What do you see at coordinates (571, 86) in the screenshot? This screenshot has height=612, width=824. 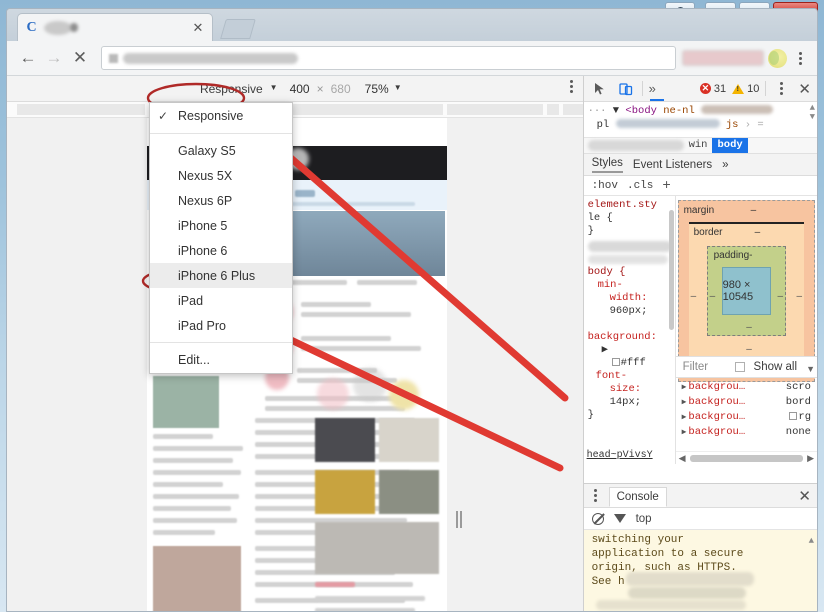 I see `device-toolbar-menu` at bounding box center [571, 86].